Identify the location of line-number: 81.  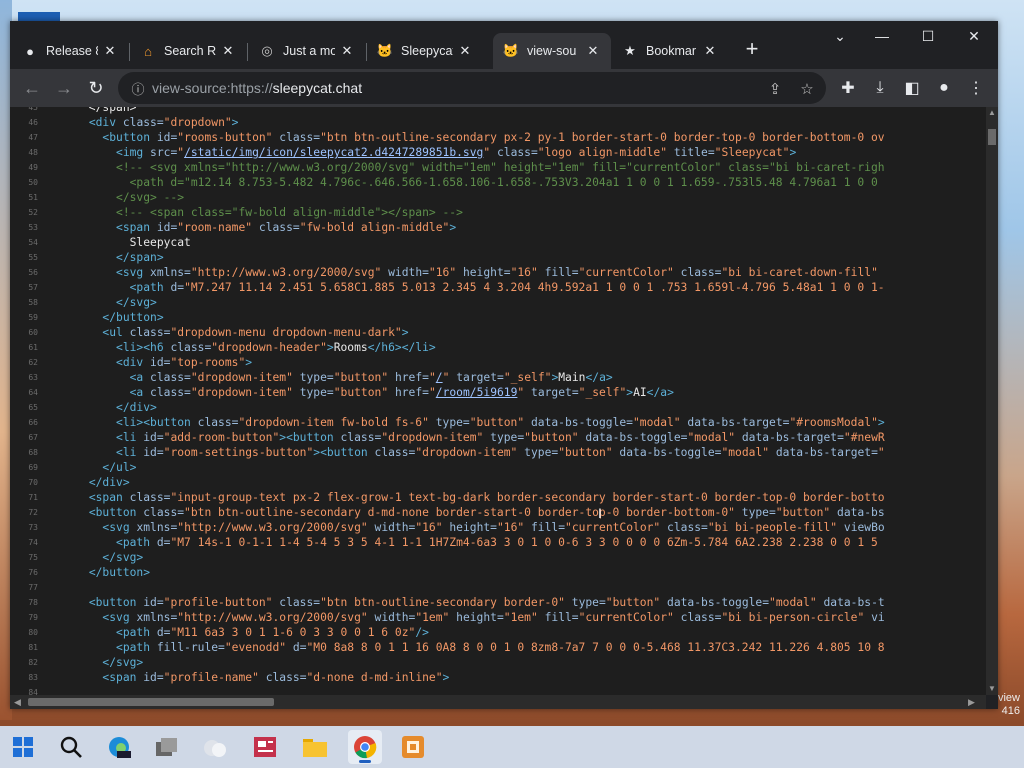
(33, 647).